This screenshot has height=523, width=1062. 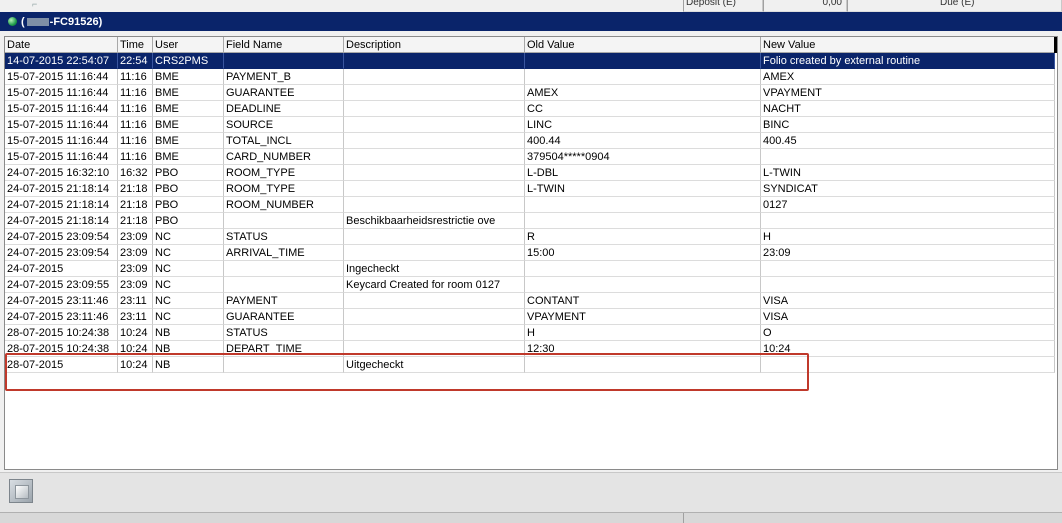 What do you see at coordinates (284, 77) in the screenshot?
I see `cell-field-name: PAYMENT_B` at bounding box center [284, 77].